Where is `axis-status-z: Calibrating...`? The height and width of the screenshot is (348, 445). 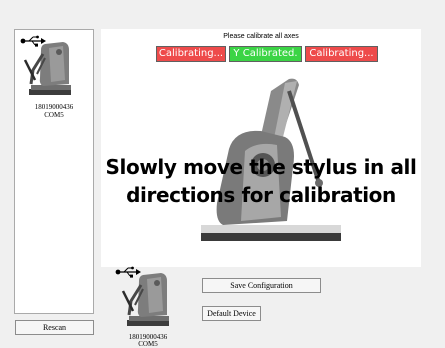
axis-status-z: Calibrating... is located at coordinates (341, 54).